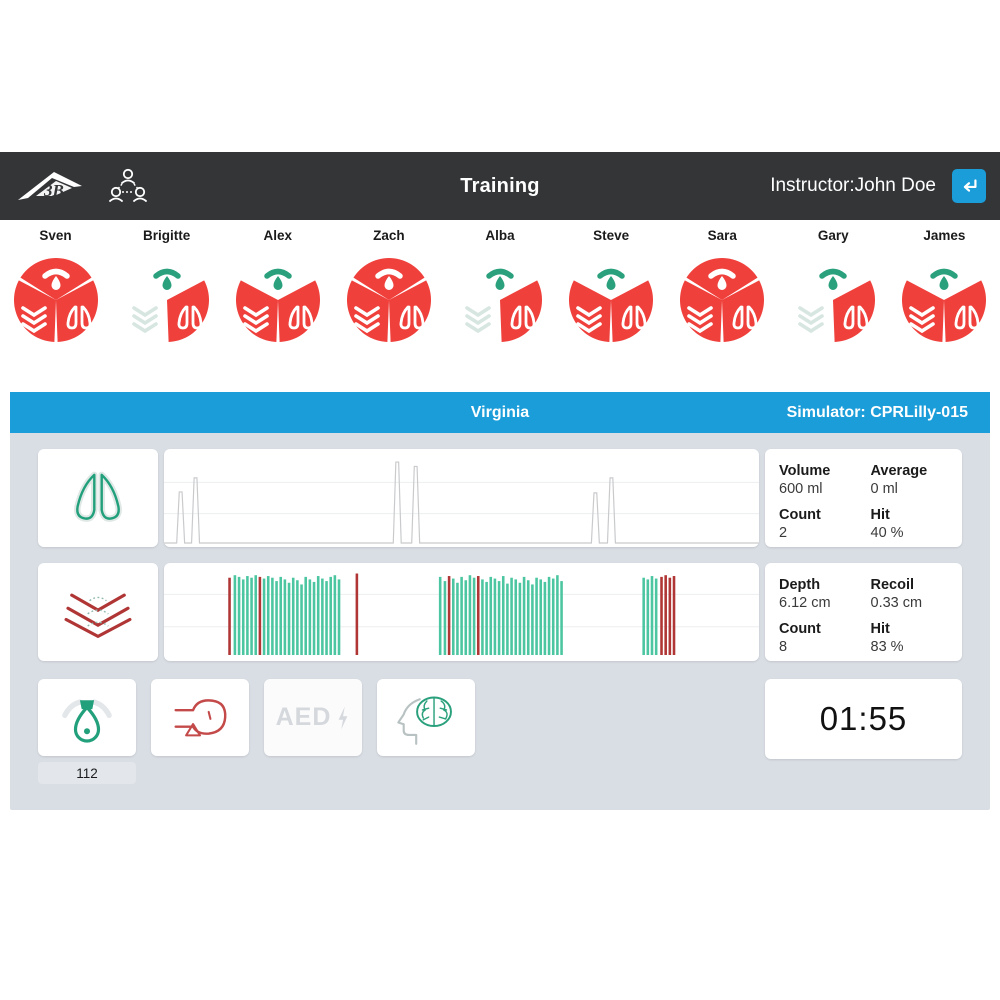 The image size is (1000, 1000). I want to click on tool-aed: AED, so click(313, 731).